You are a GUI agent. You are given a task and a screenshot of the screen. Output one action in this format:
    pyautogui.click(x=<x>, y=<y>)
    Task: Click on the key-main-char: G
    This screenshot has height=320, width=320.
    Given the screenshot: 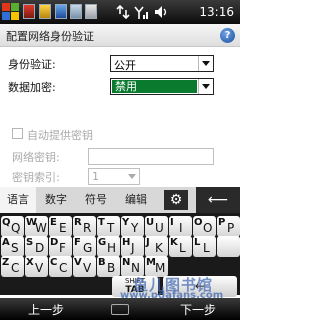 What is the action you would take?
    pyautogui.click(x=102, y=242)
    